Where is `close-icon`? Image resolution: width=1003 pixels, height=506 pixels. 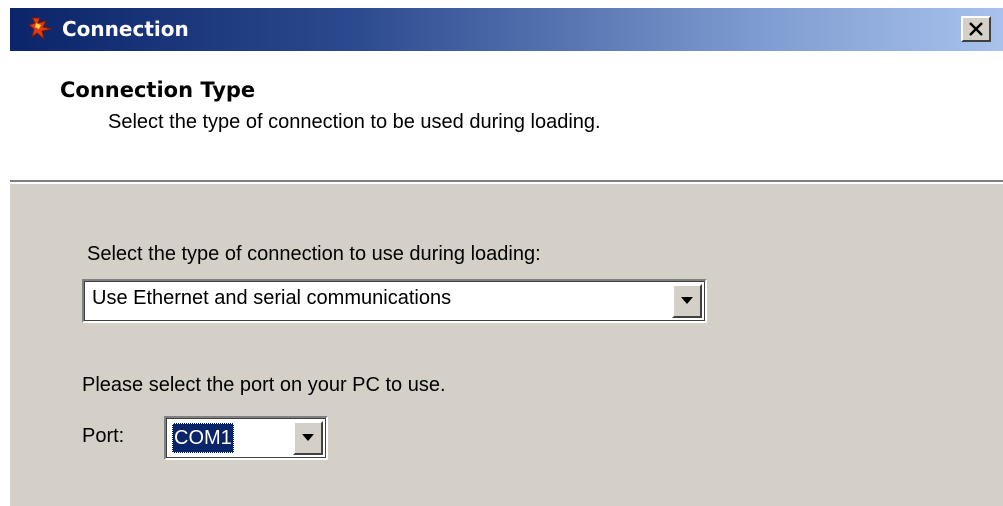
close-icon is located at coordinates (976, 29).